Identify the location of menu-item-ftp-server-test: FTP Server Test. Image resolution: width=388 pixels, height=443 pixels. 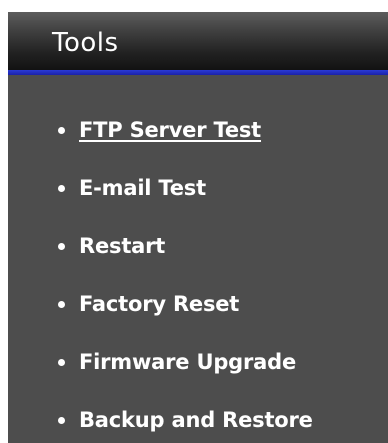
(159, 130).